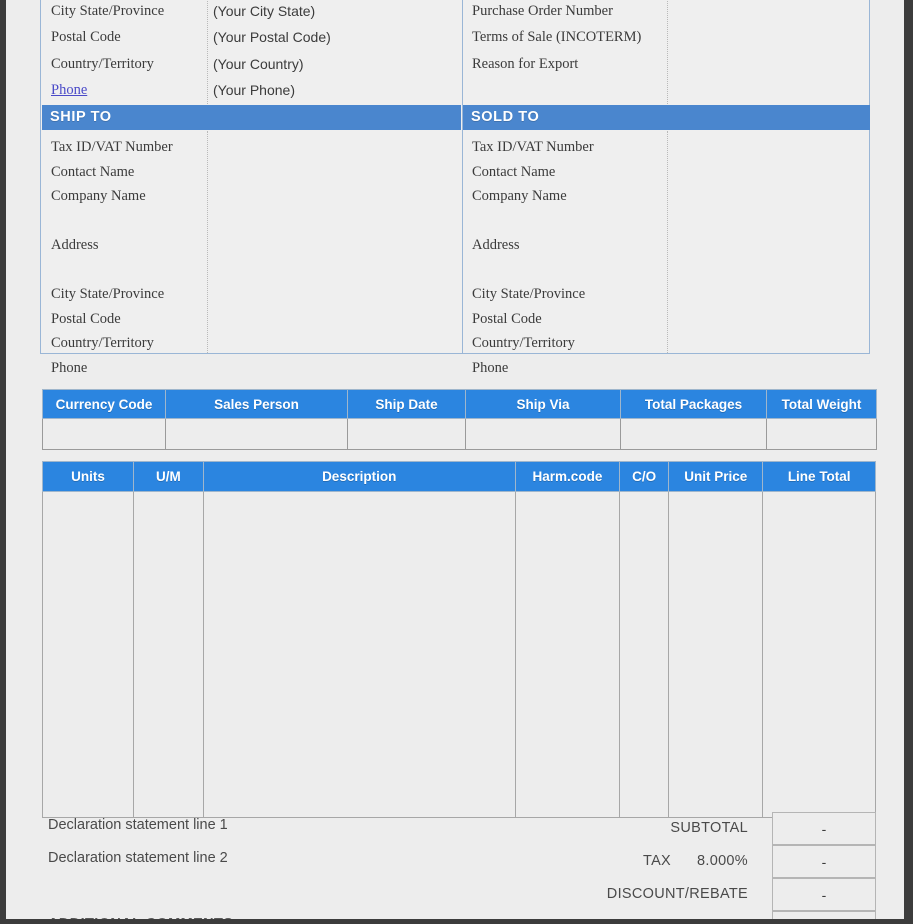 The height and width of the screenshot is (924, 913). What do you see at coordinates (207, 52) in the screenshot?
I see `shipper-dotted-divider` at bounding box center [207, 52].